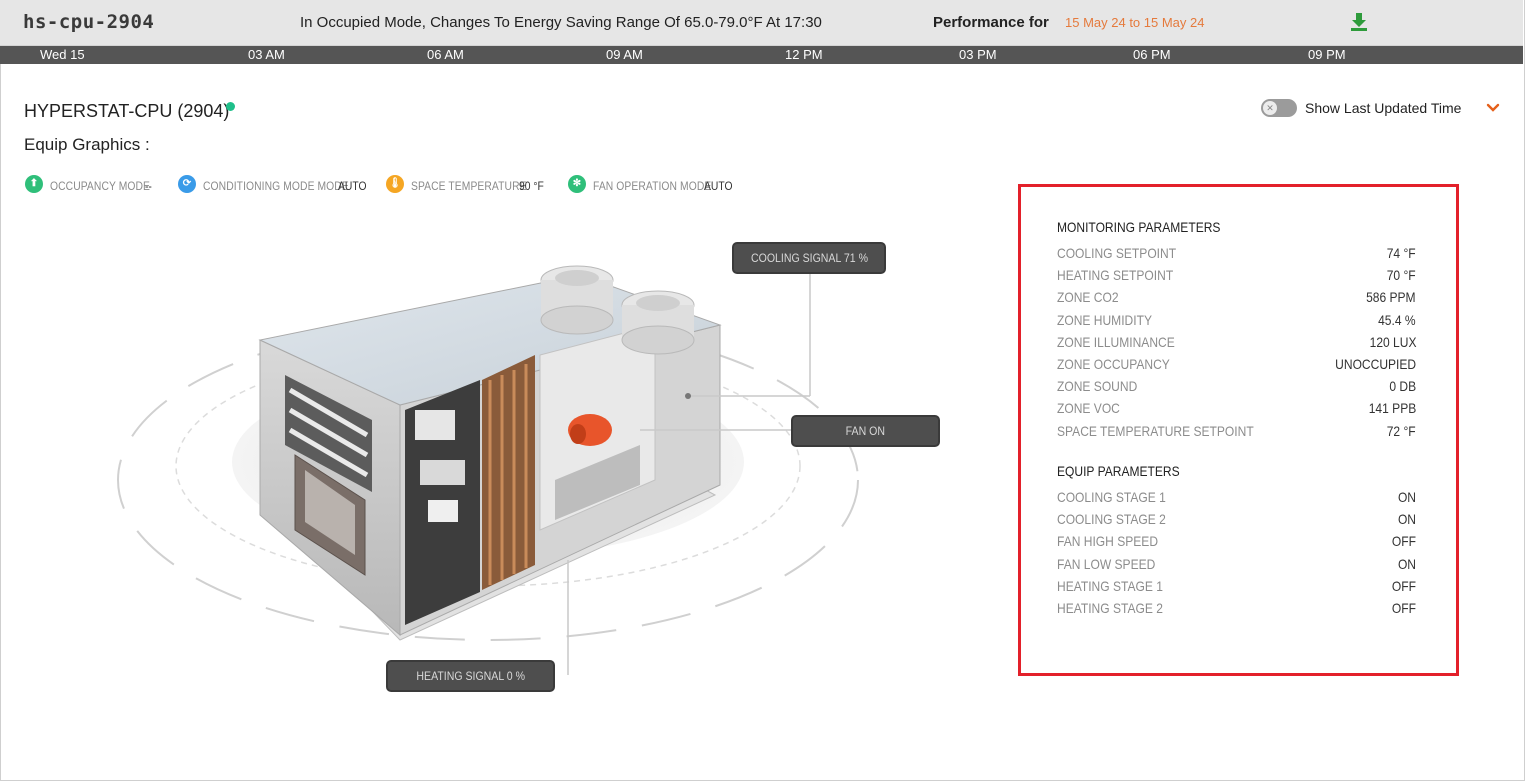 The width and height of the screenshot is (1525, 781). Describe the element at coordinates (1113, 364) in the screenshot. I see `parameter-name: ZONE OCCUPANCY` at that location.